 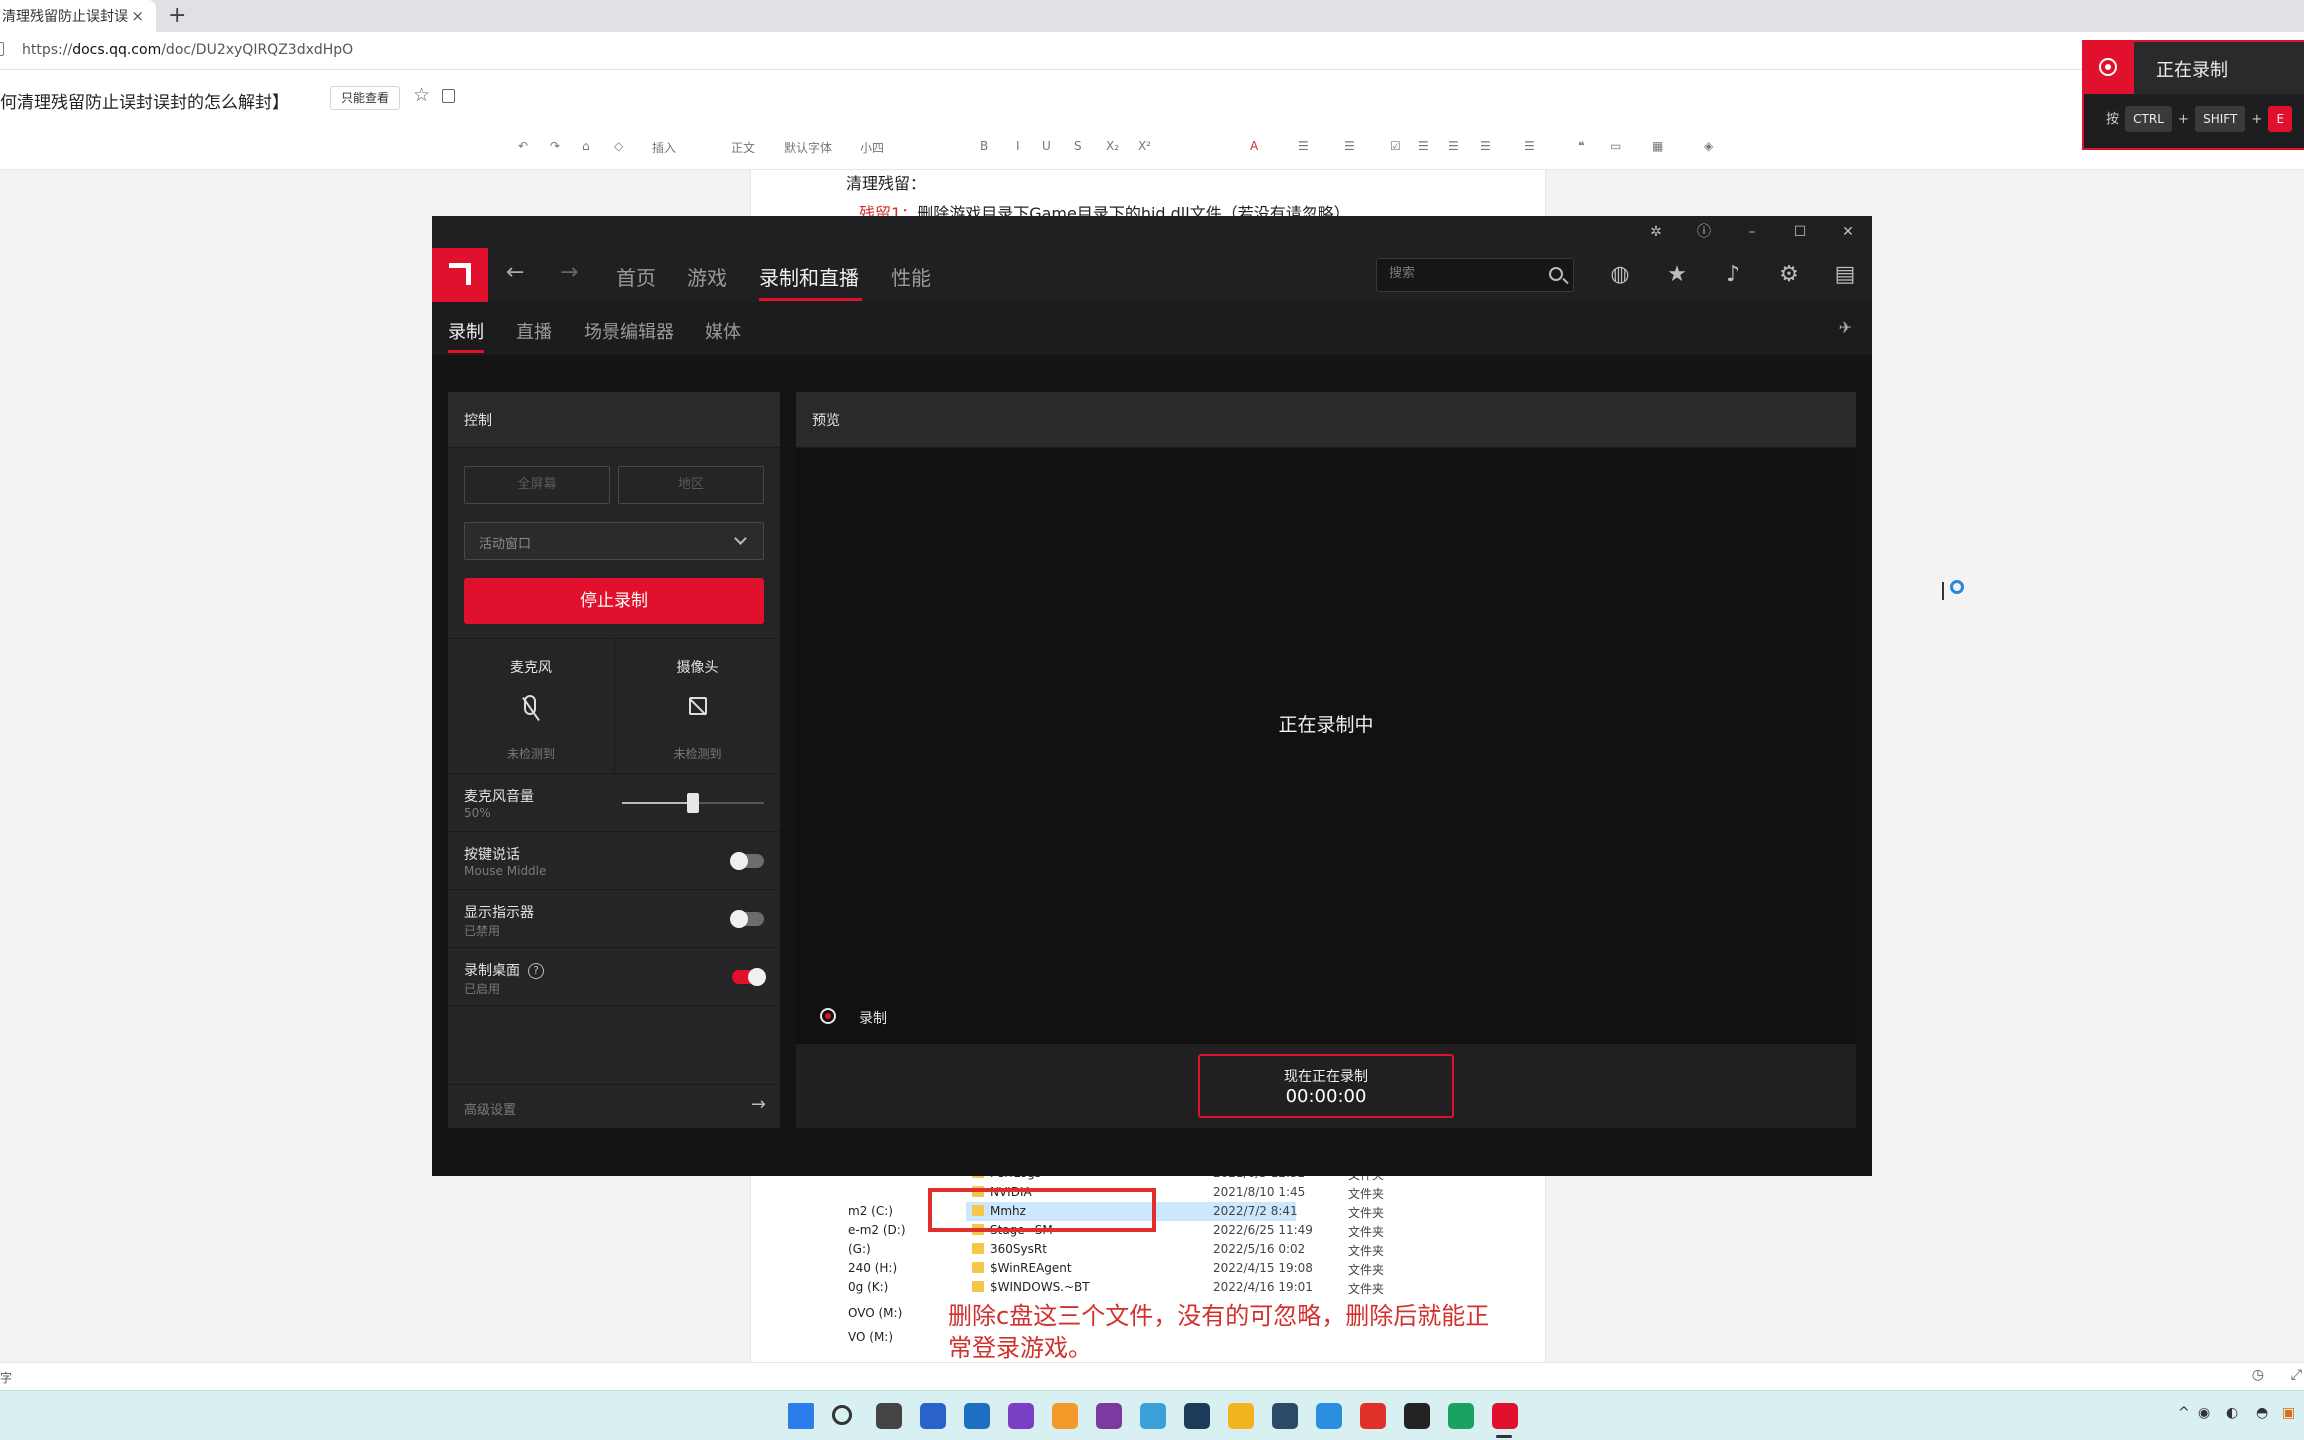 I want to click on tray-wifi-icon: ◓, so click(x=2262, y=1413).